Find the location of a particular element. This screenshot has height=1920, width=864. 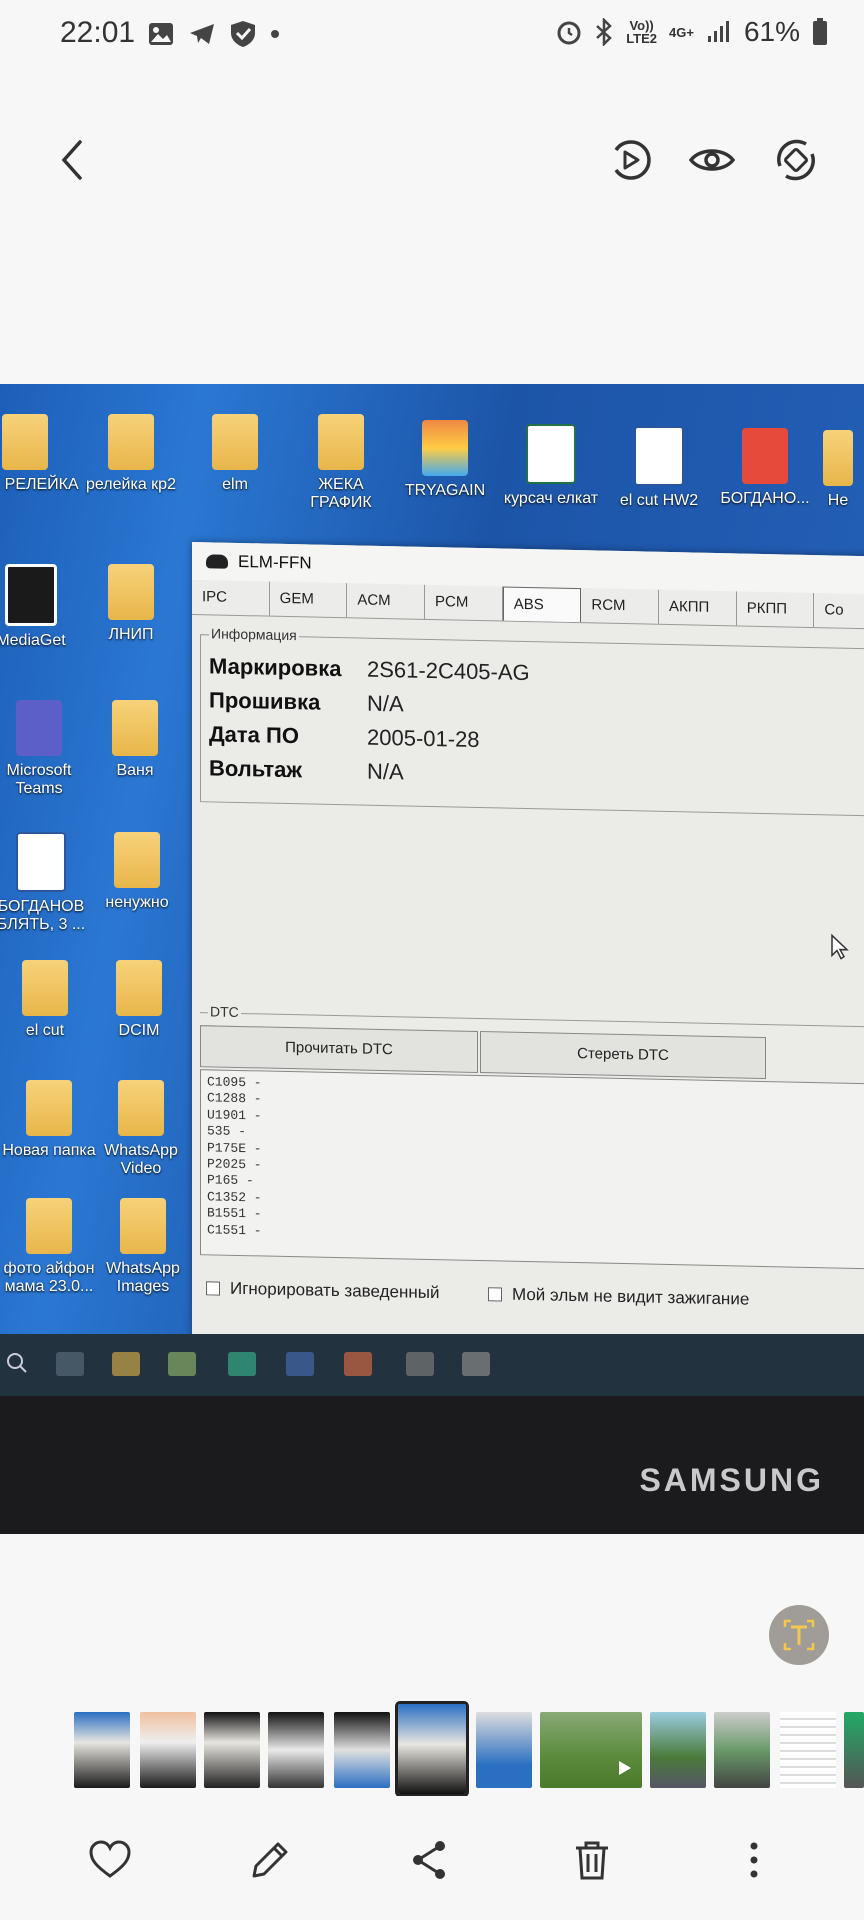

word-file-icon is located at coordinates (41, 862).